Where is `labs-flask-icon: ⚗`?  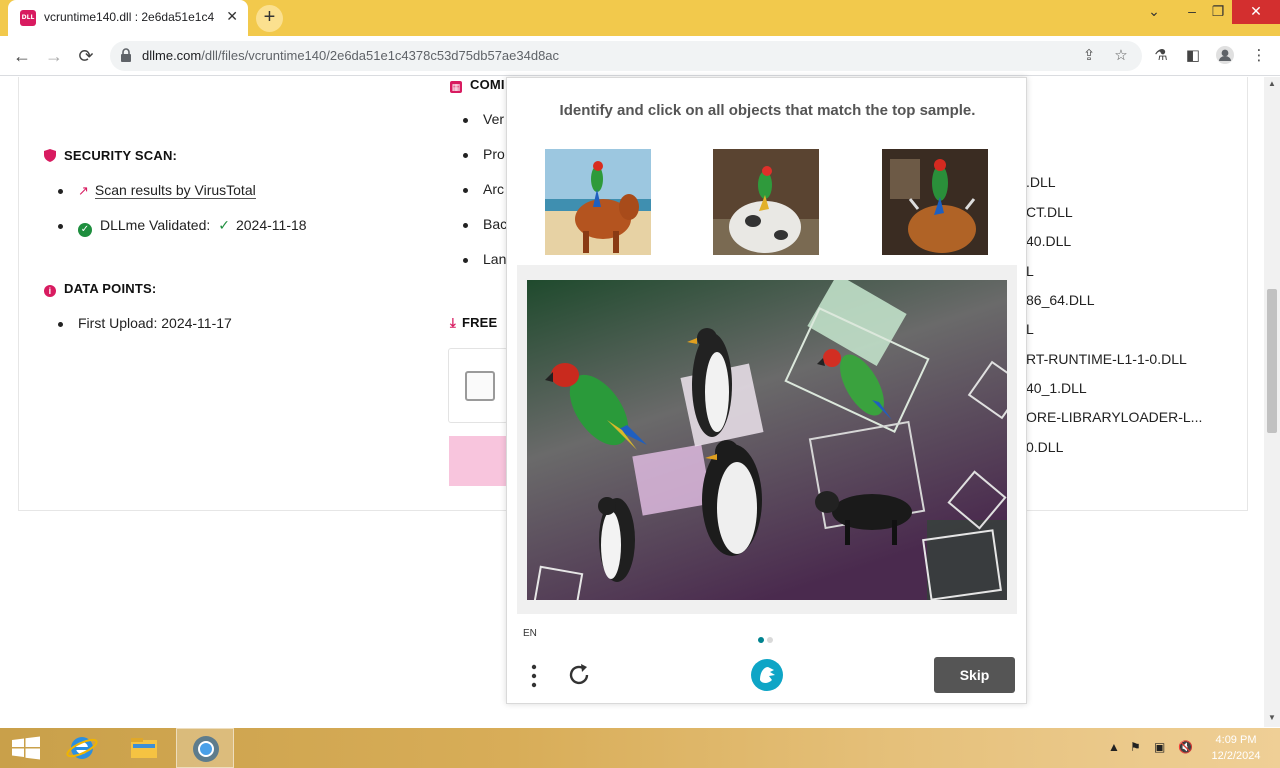
labs-flask-icon: ⚗ is located at coordinates (1161, 56).